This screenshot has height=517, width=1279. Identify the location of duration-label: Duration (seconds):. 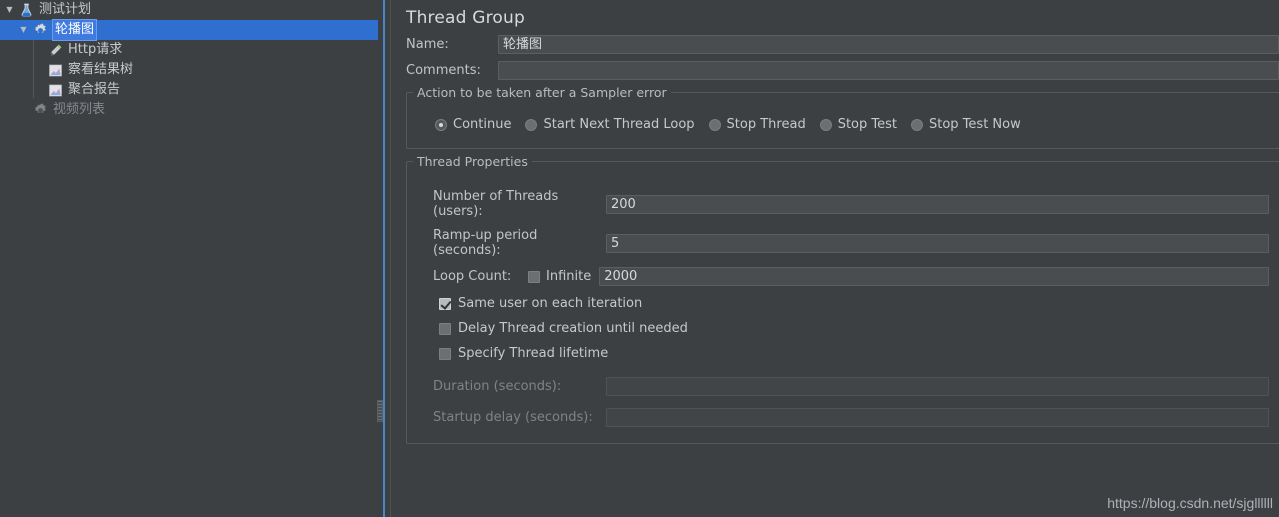
(497, 386).